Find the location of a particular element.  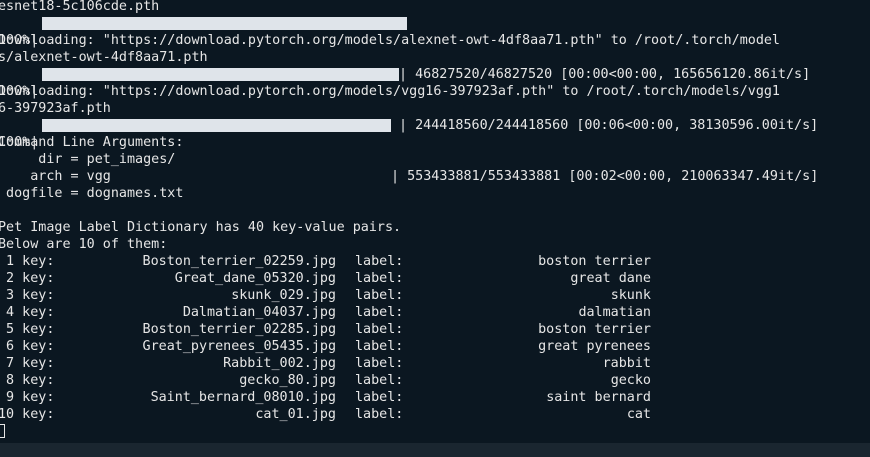

row-label-value: saint bernard is located at coordinates (598, 397).